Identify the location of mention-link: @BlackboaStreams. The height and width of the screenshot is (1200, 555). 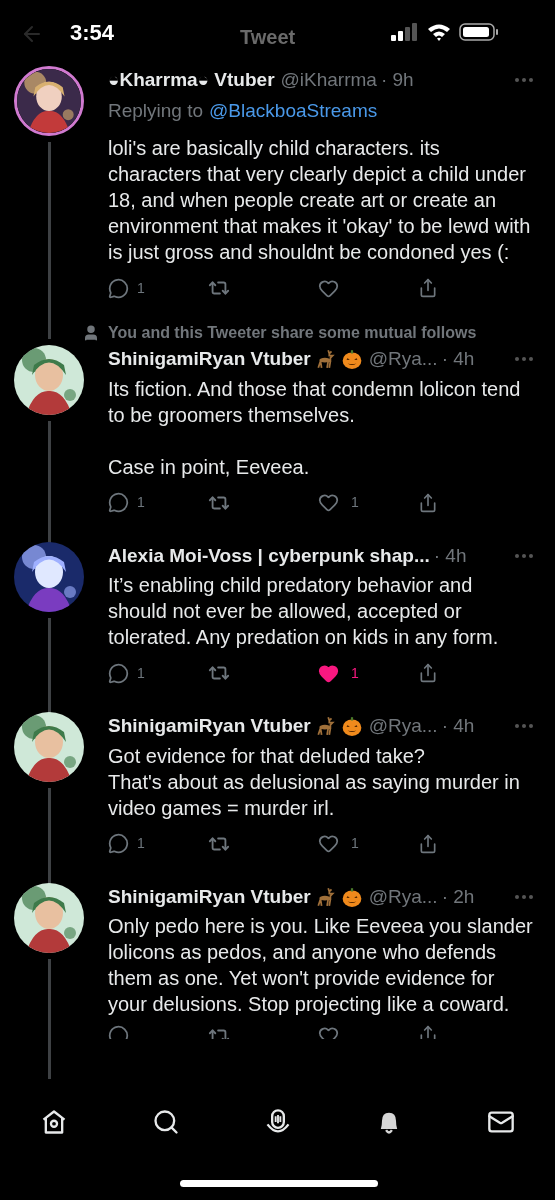
(293, 110).